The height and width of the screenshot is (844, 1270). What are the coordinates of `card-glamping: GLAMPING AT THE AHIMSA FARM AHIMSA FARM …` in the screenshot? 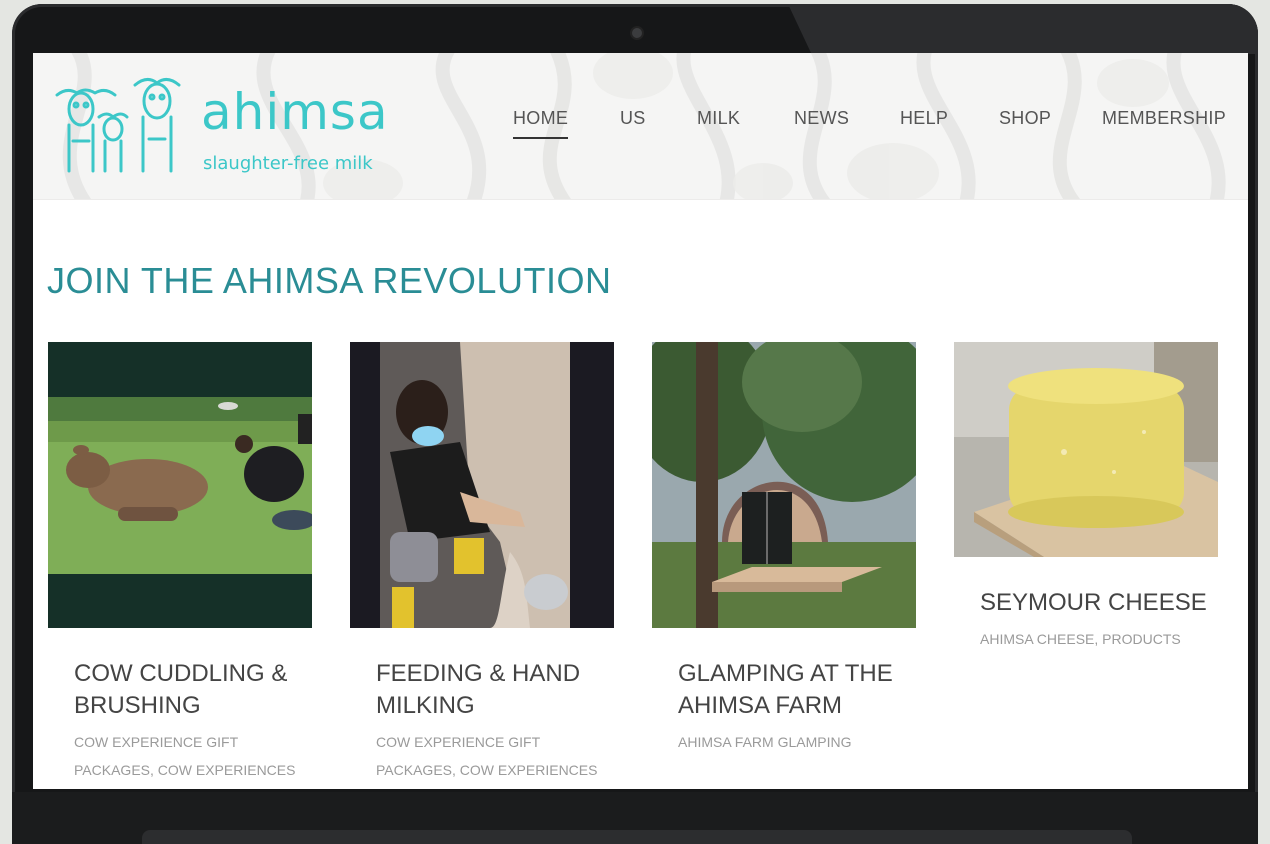 It's located at (784, 552).